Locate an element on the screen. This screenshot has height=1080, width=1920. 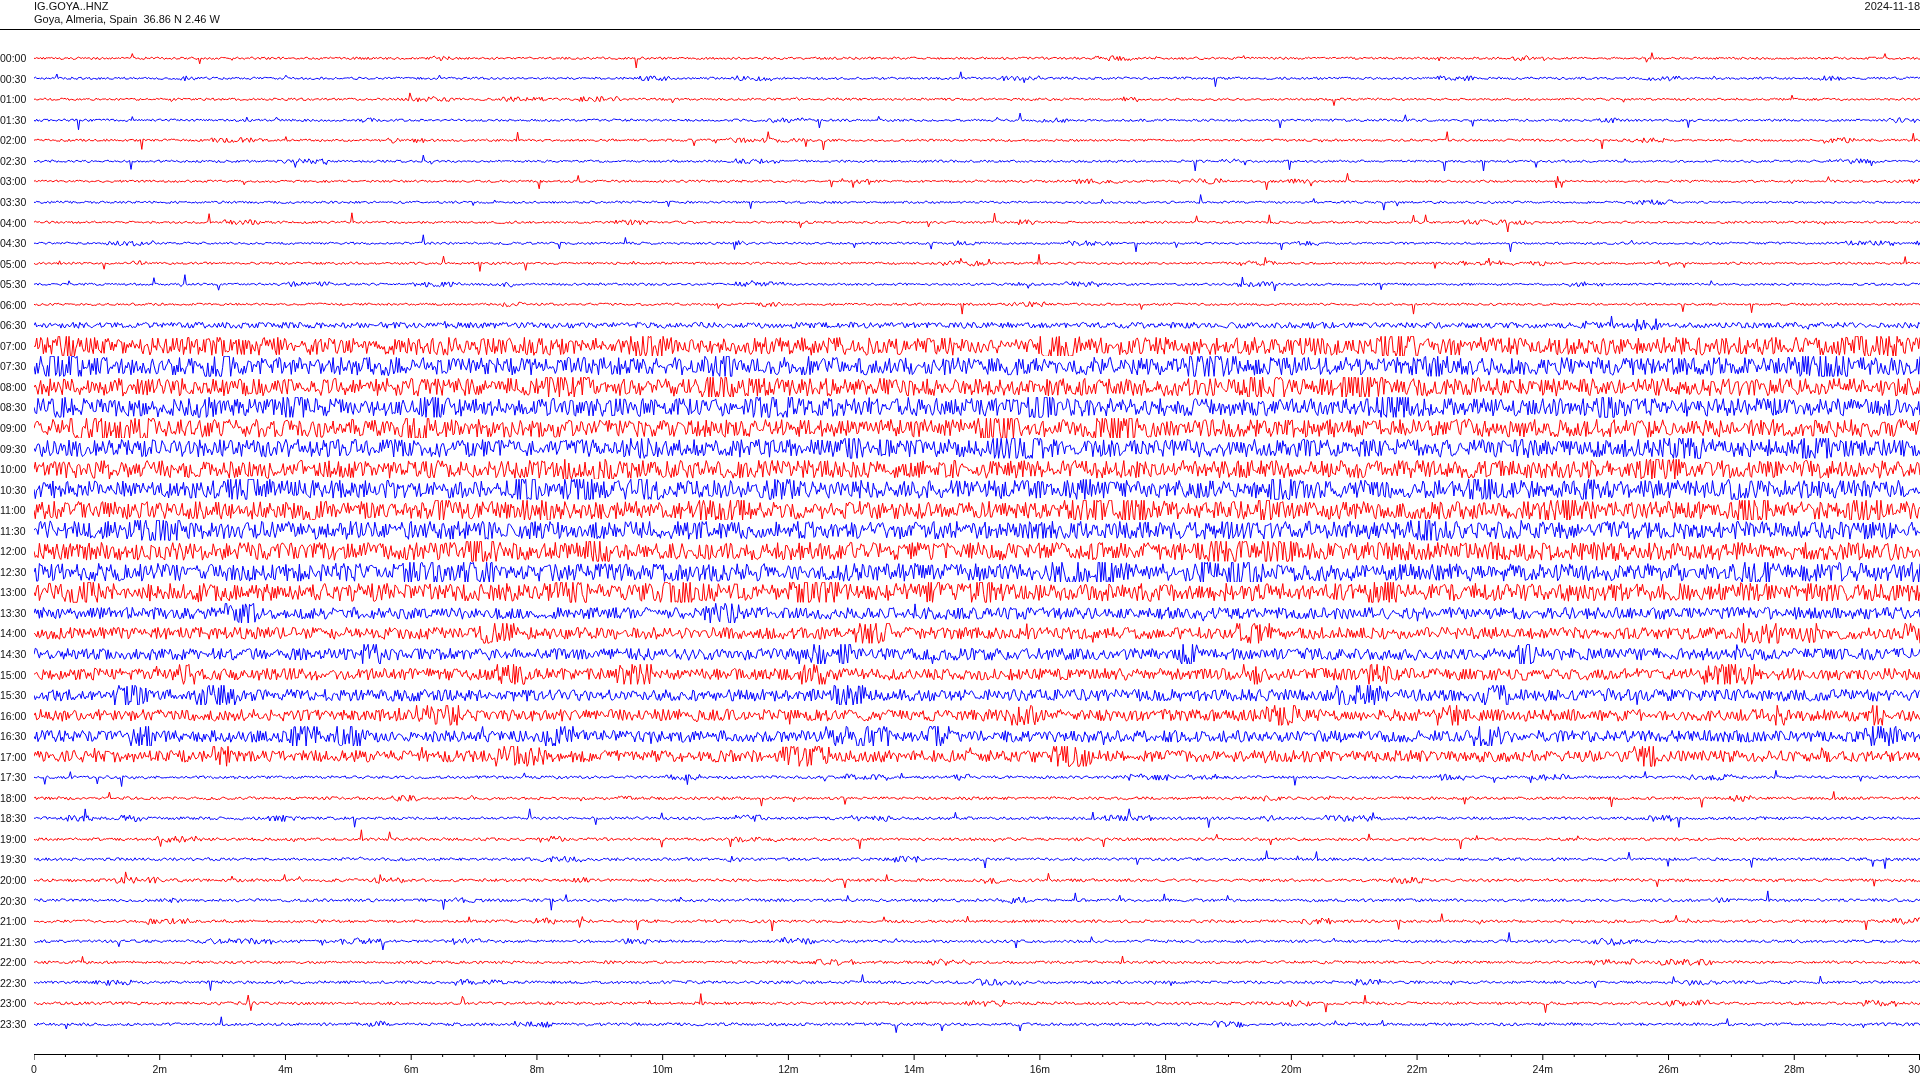
time-label: 06:00 is located at coordinates (14, 304).